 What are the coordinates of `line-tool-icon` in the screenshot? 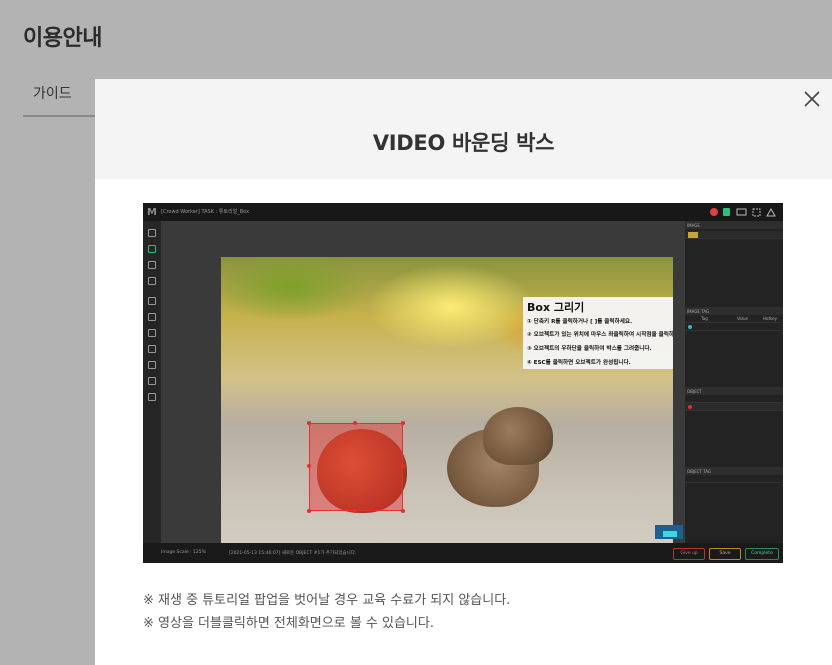 It's located at (152, 381).